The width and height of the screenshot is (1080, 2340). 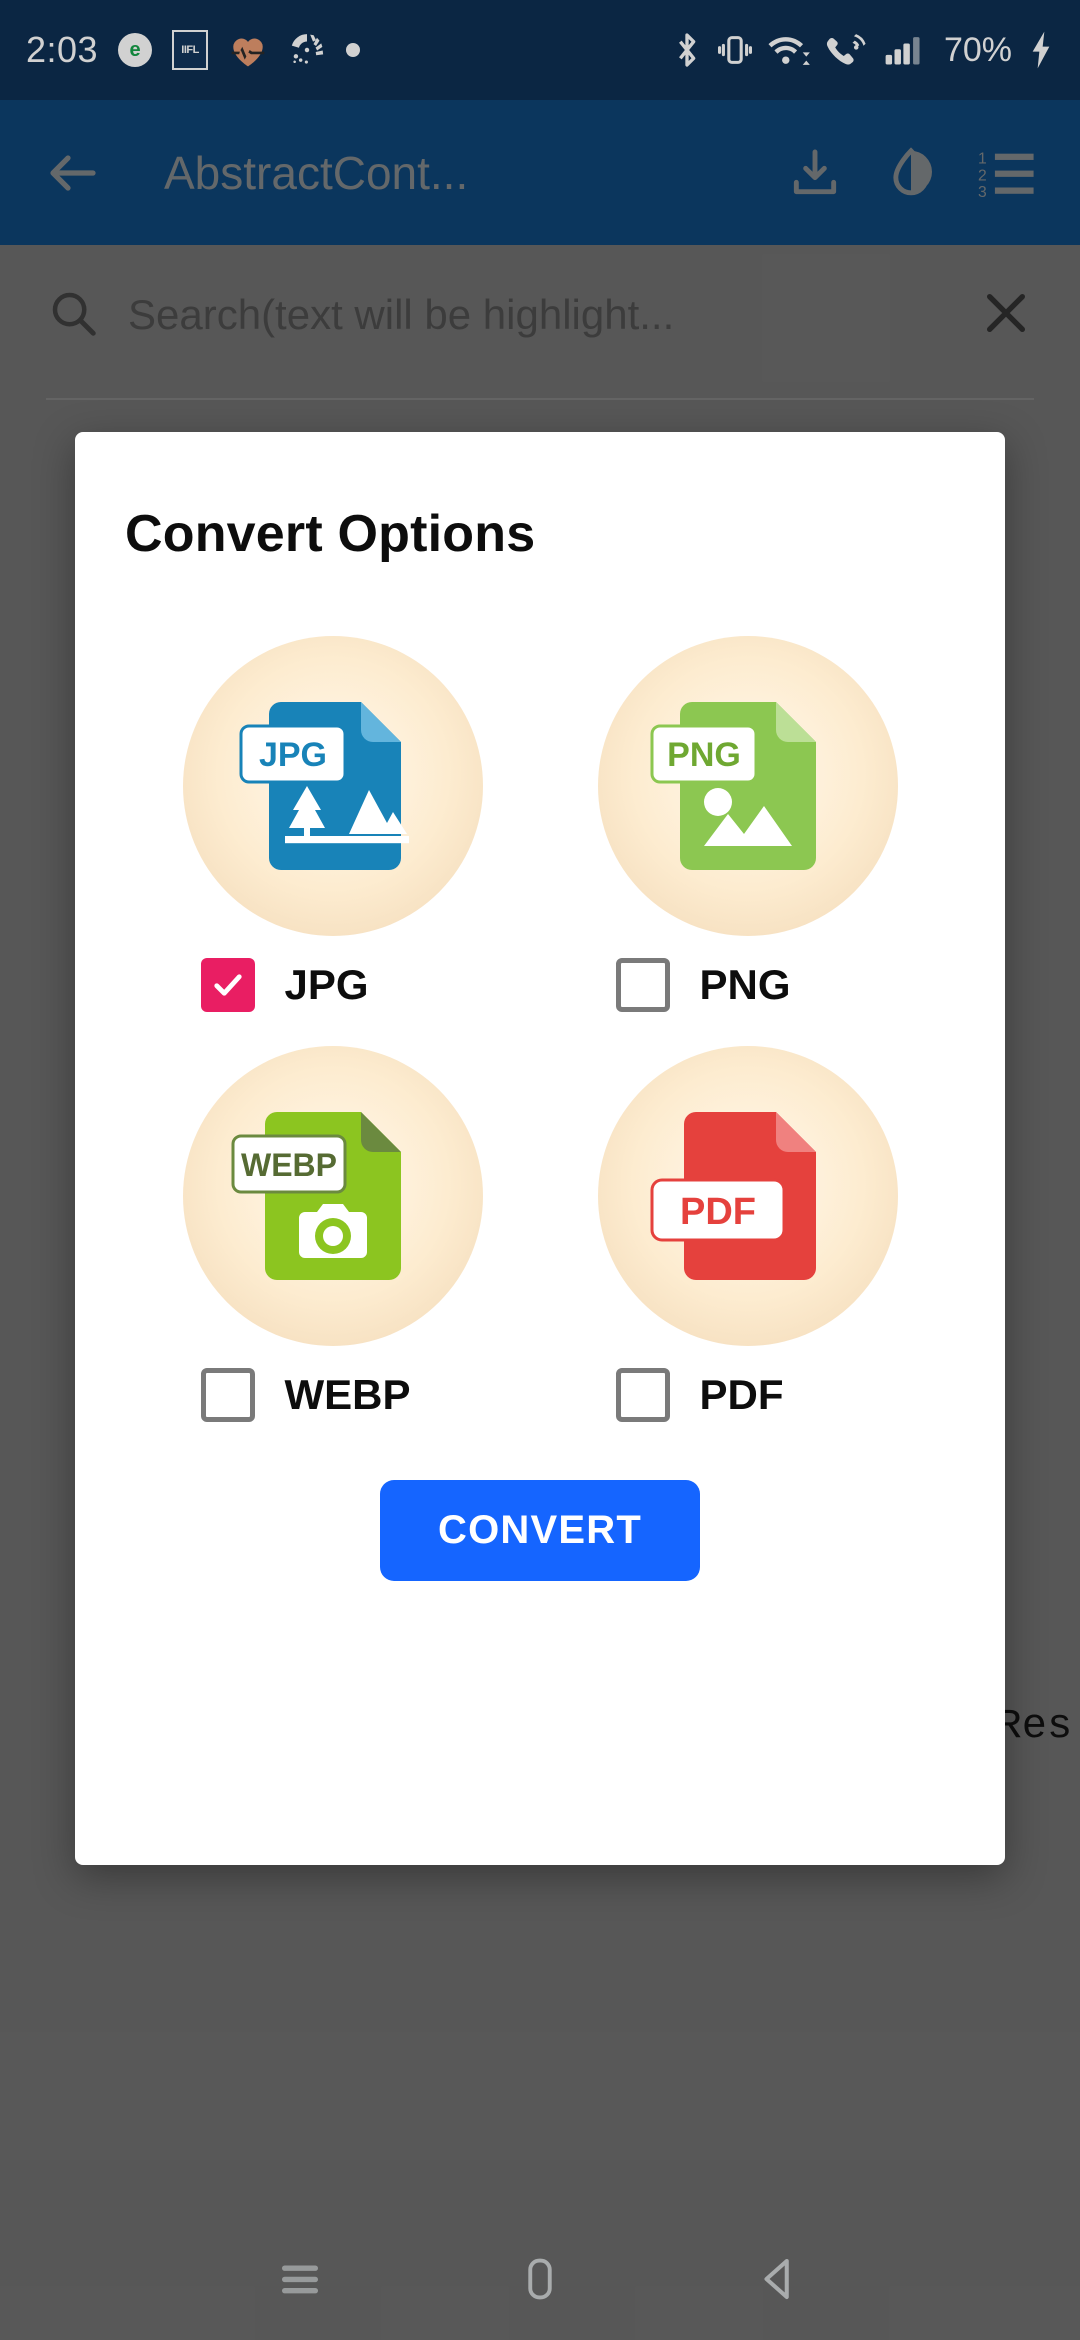 I want to click on webp-check-row: WEBP, so click(x=333, y=1395).